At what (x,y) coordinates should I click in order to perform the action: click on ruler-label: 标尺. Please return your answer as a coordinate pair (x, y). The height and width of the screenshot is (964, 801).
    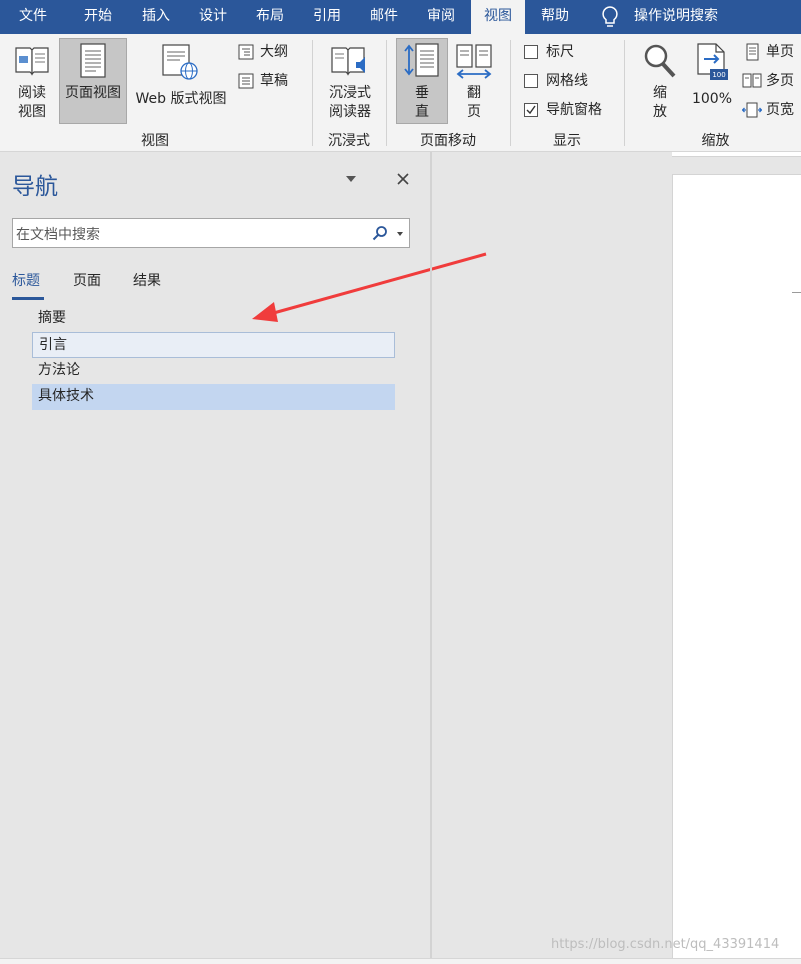
    Looking at the image, I should click on (560, 52).